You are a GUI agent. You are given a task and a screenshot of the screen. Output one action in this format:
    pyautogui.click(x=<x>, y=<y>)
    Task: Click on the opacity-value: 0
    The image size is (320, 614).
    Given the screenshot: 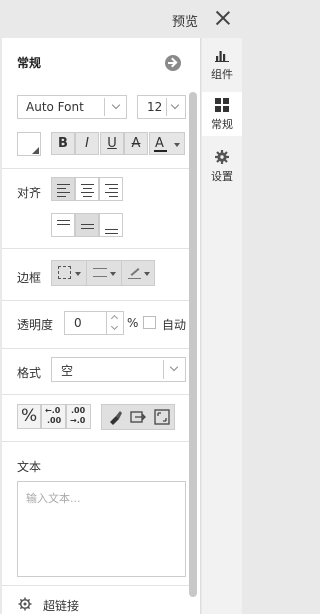 What is the action you would take?
    pyautogui.click(x=78, y=323)
    